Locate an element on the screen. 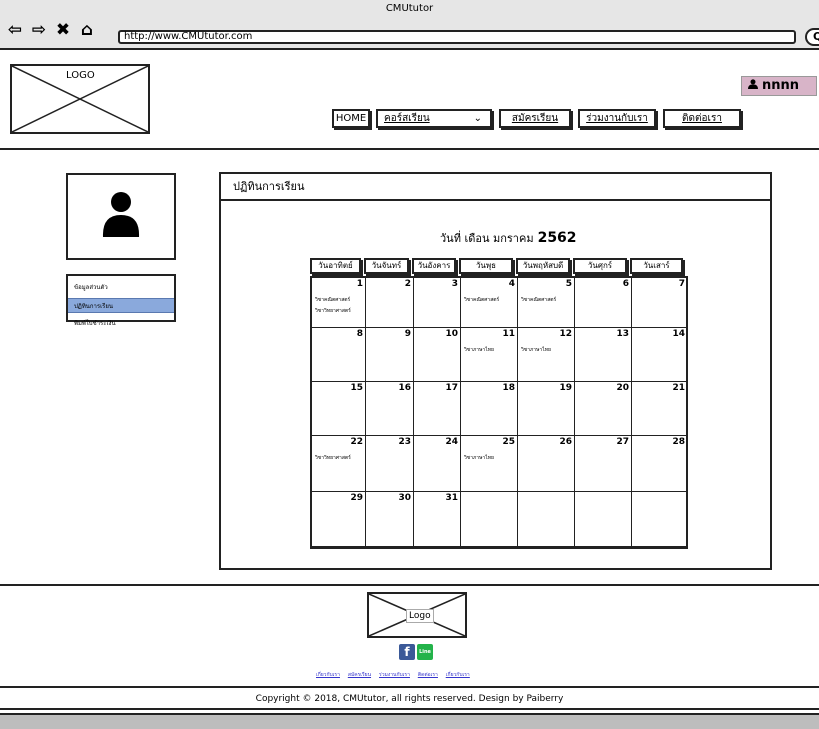 This screenshot has height=729, width=819. calendar-day-cell: 8 is located at coordinates (339, 355).